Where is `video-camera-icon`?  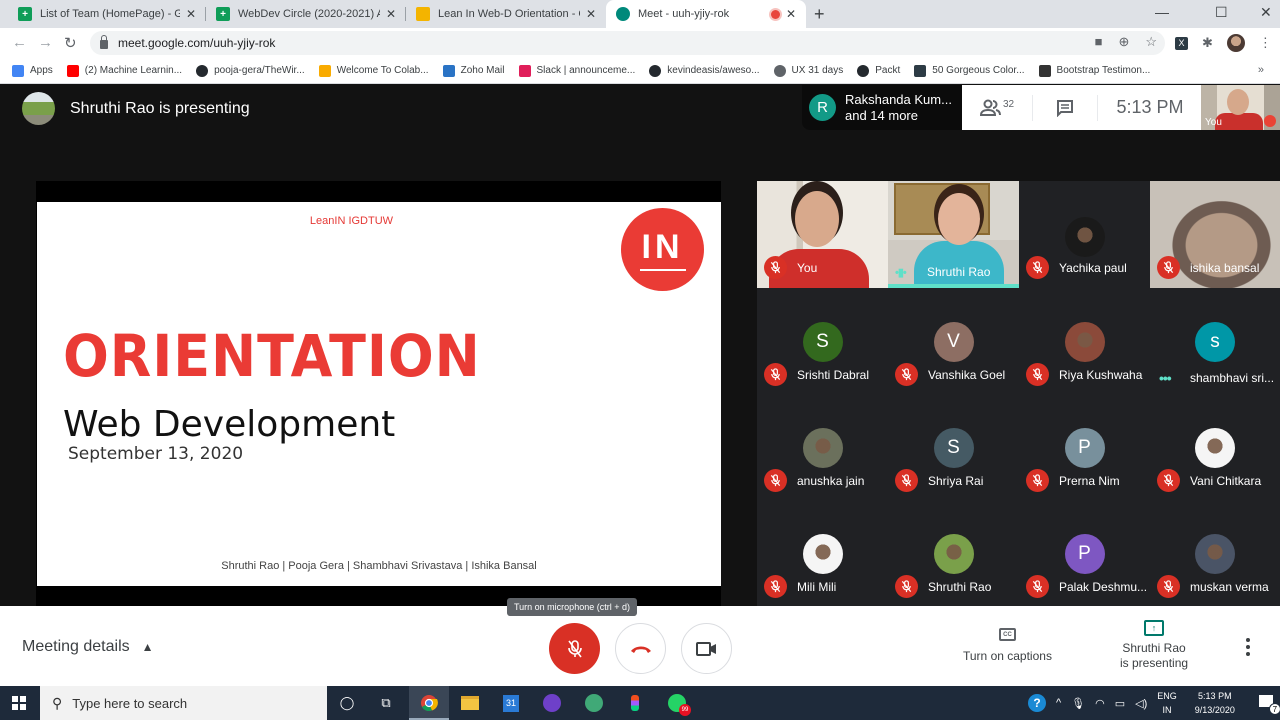 video-camera-icon is located at coordinates (705, 648).